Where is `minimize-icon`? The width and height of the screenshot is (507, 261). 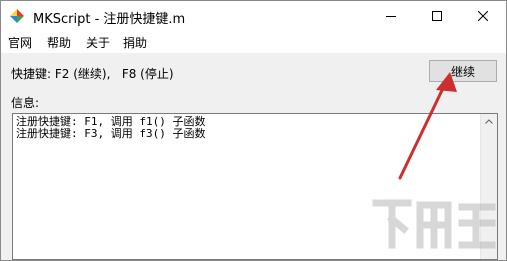 minimize-icon is located at coordinates (391, 16).